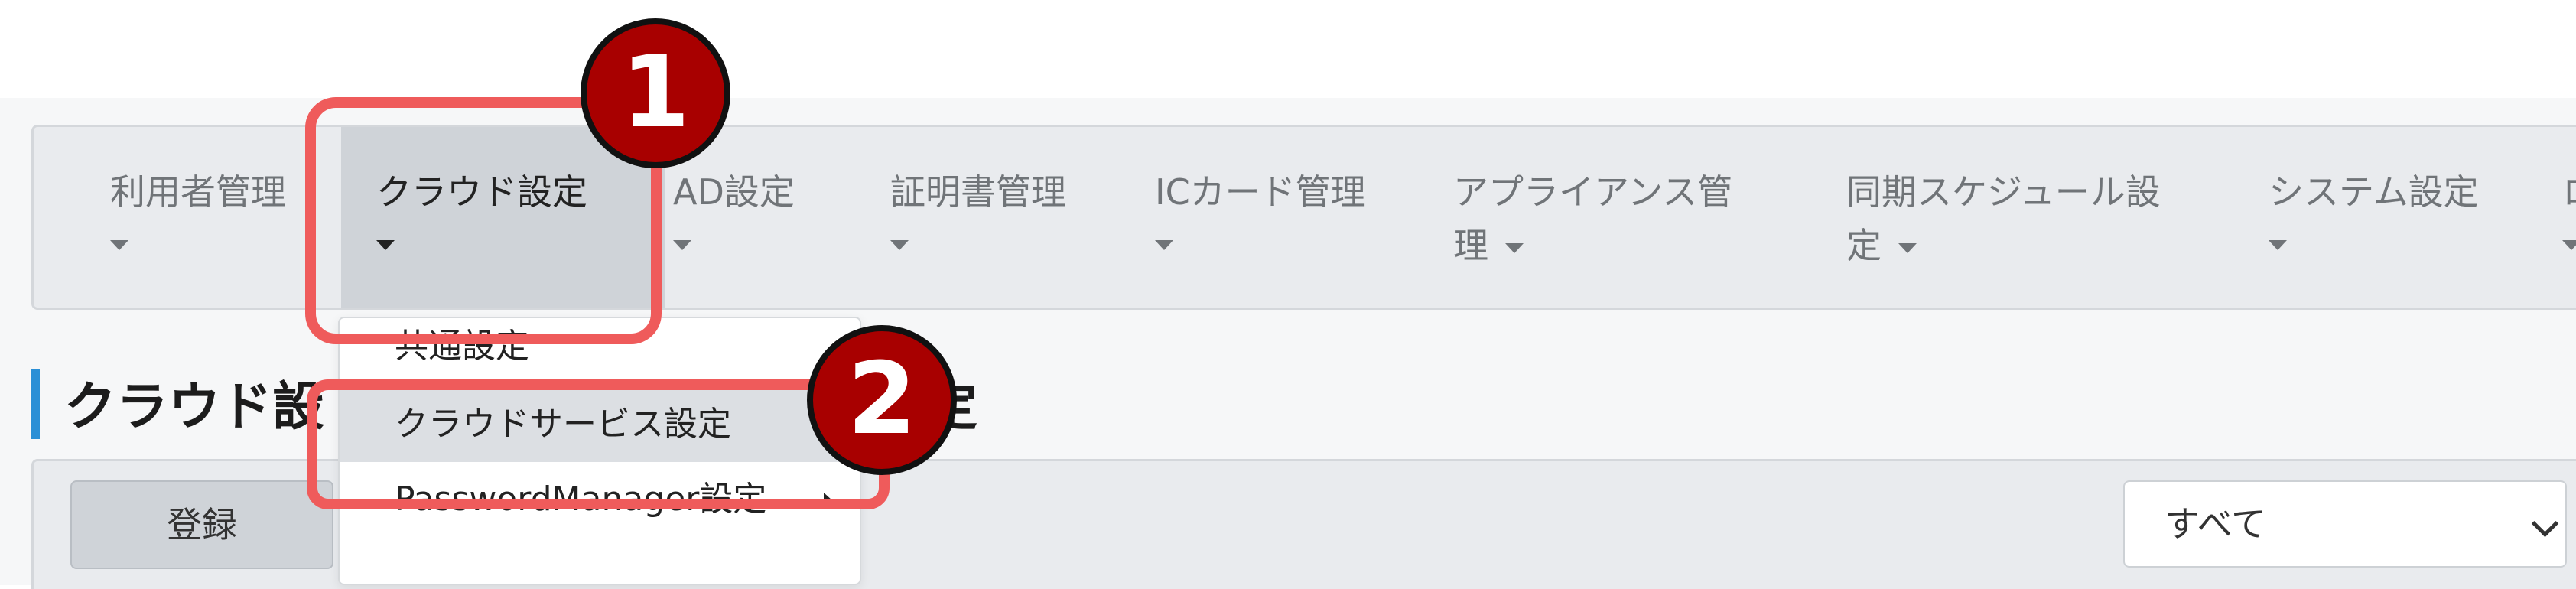  I want to click on nav-item-truncated: ロ, so click(2569, 217).